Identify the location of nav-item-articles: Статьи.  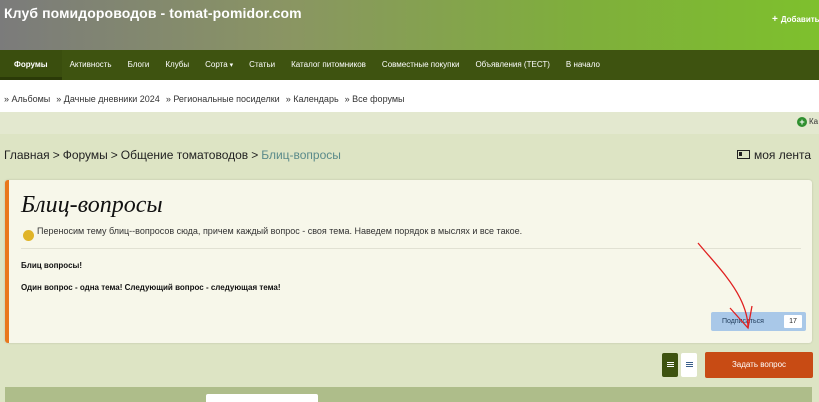
(262, 65).